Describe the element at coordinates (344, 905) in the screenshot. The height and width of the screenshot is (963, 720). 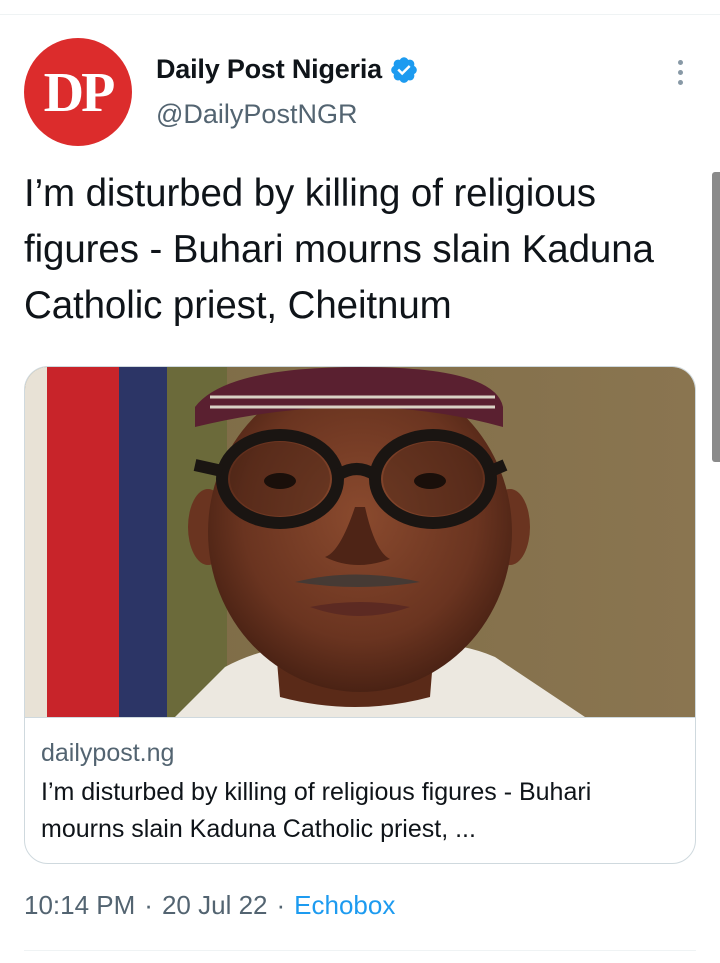
I see `tweet-source: Echobox` at that location.